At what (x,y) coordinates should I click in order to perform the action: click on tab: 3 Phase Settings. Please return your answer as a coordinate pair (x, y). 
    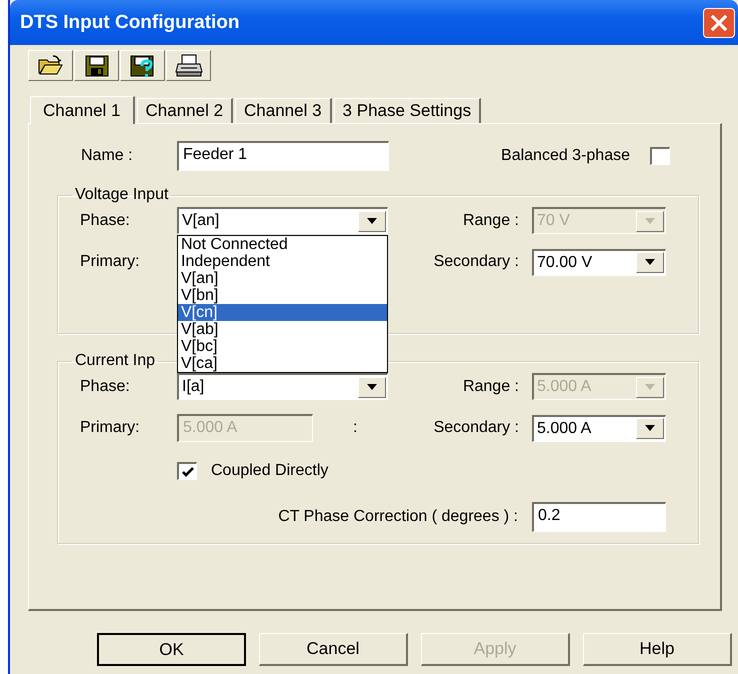
    Looking at the image, I should click on (408, 110).